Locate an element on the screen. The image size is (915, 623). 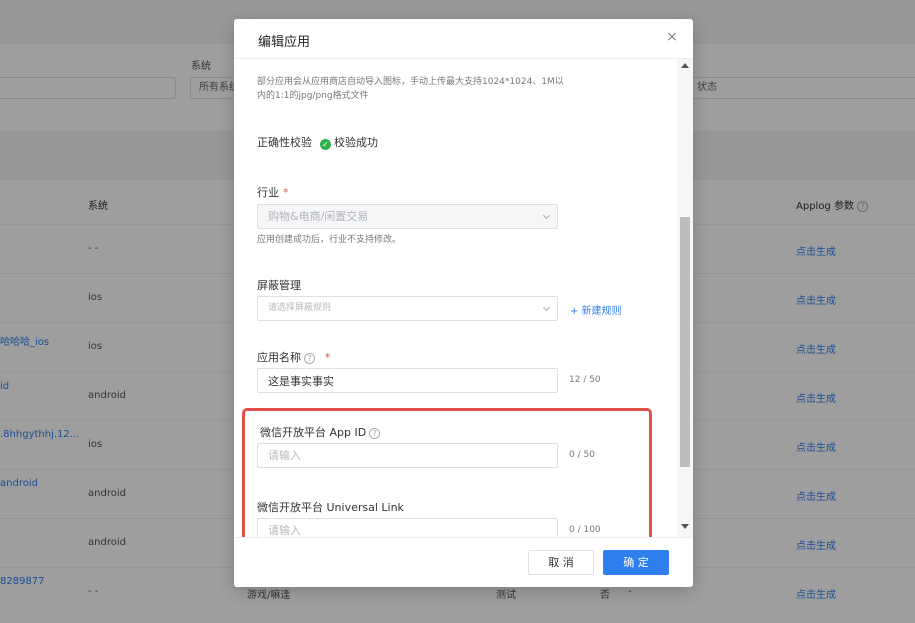
appname-label: 应用名称? * is located at coordinates (294, 357).